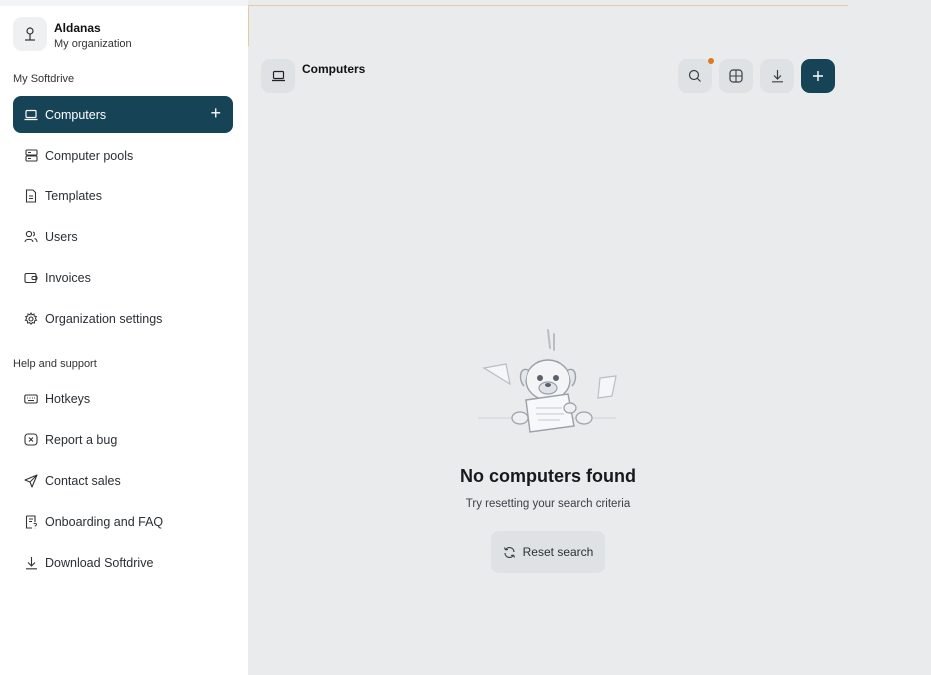 This screenshot has width=931, height=675. What do you see at coordinates (123, 277) in the screenshot?
I see `sidebar-item-invoices: Invoices` at bounding box center [123, 277].